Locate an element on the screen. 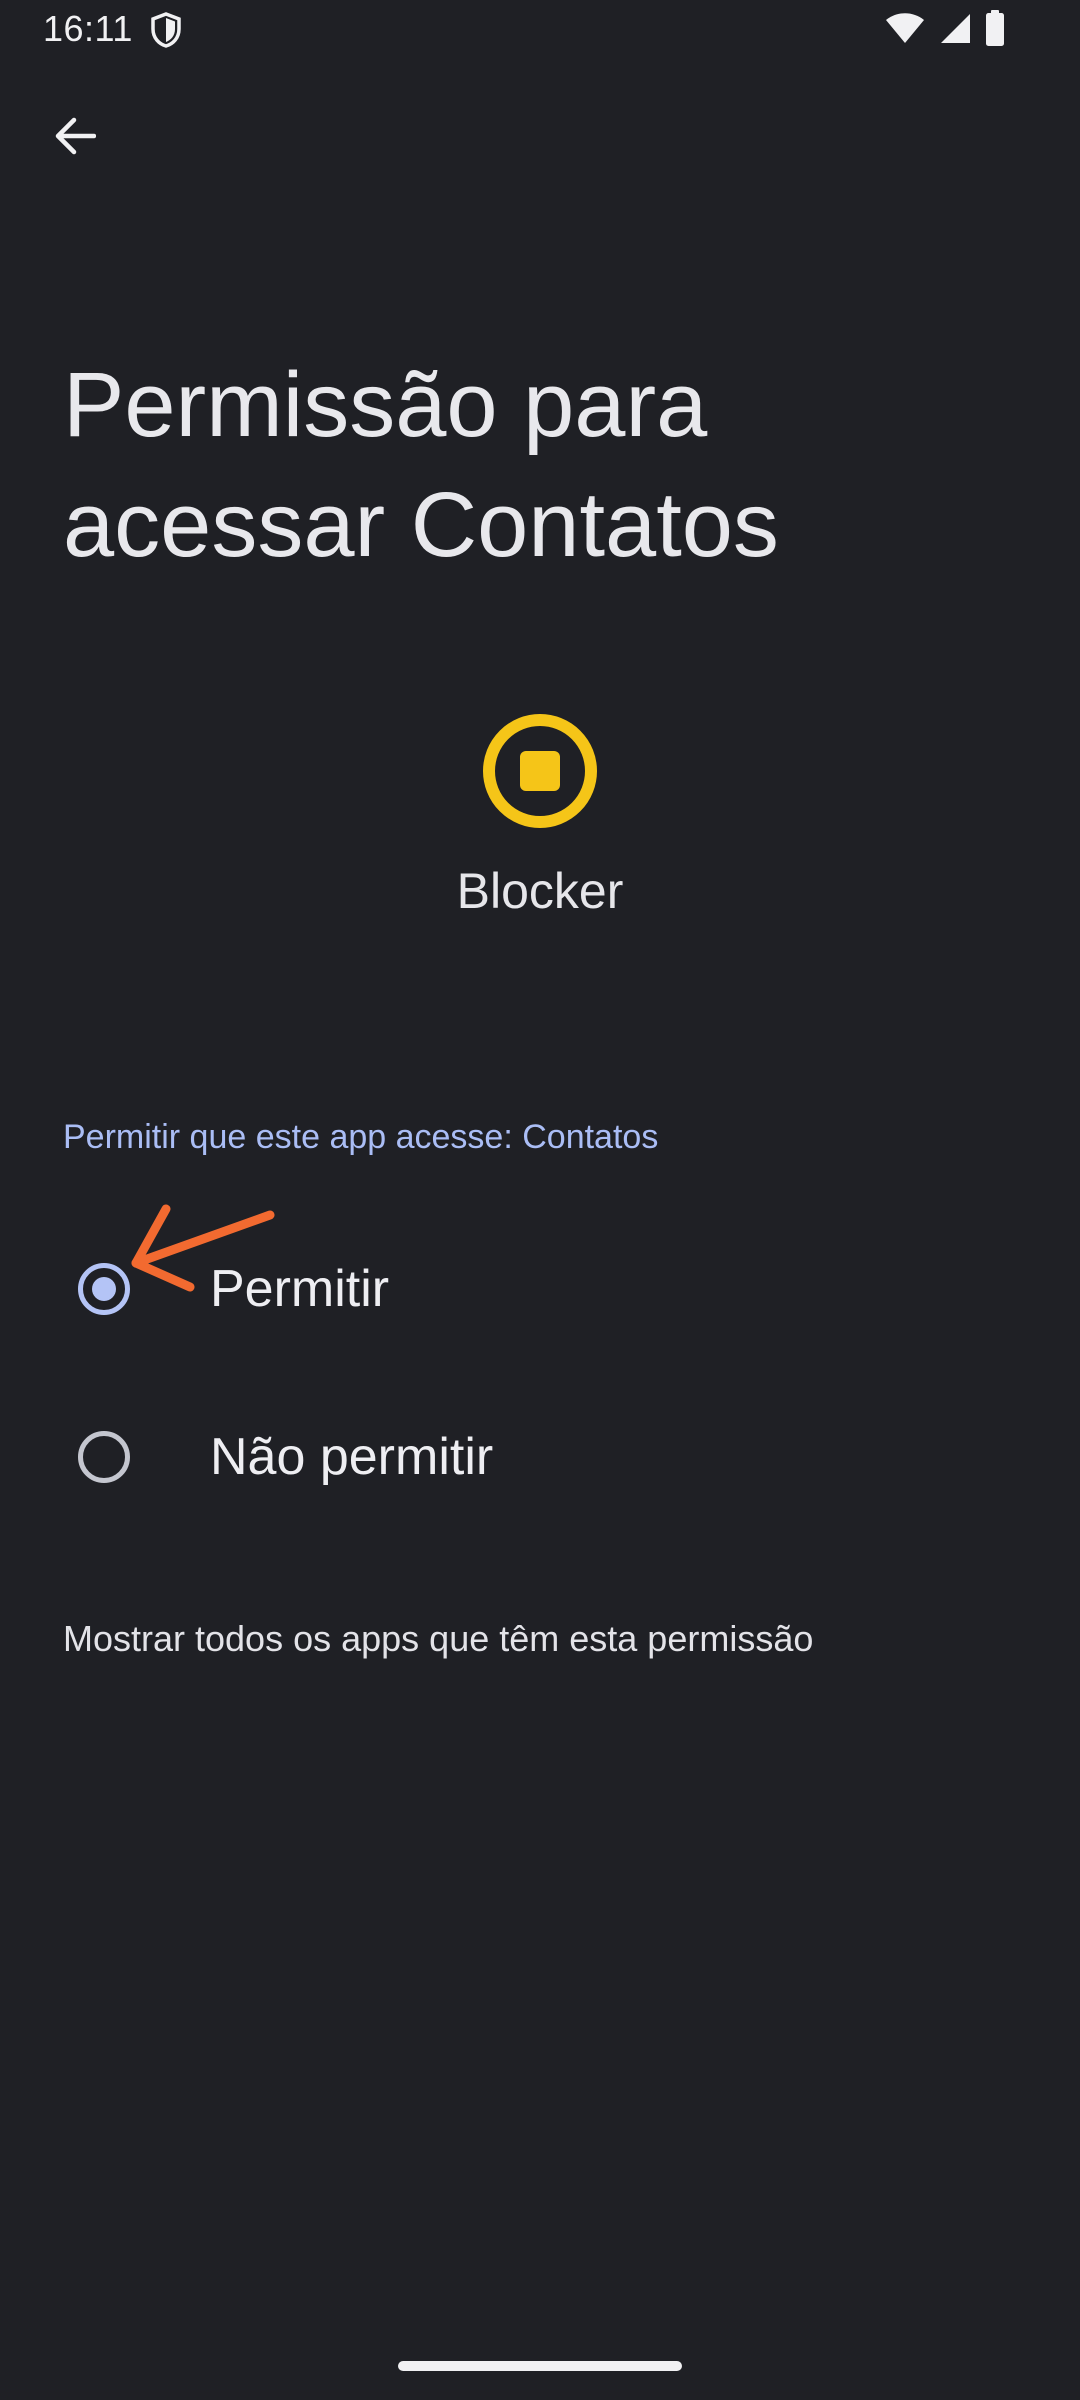 The height and width of the screenshot is (2400, 1080). page-title: Permissão para acessar Contatos is located at coordinates (543, 465).